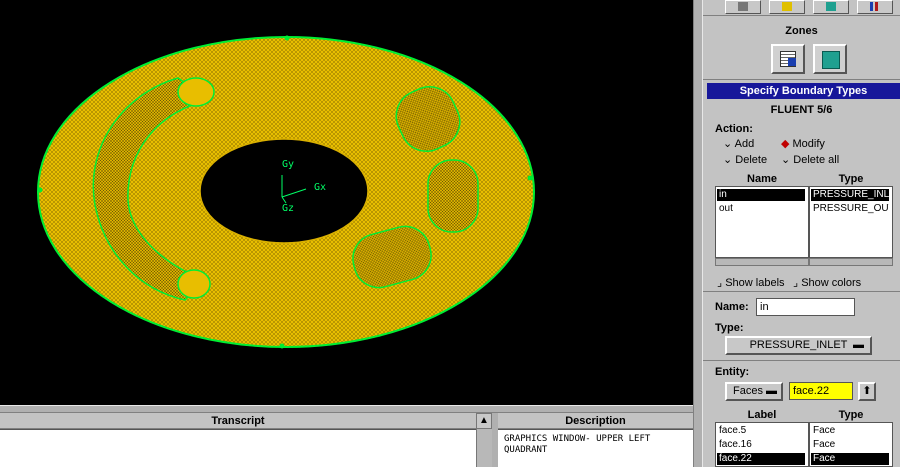  Describe the element at coordinates (484, 448) in the screenshot. I see `transcript-scrollbar` at that location.